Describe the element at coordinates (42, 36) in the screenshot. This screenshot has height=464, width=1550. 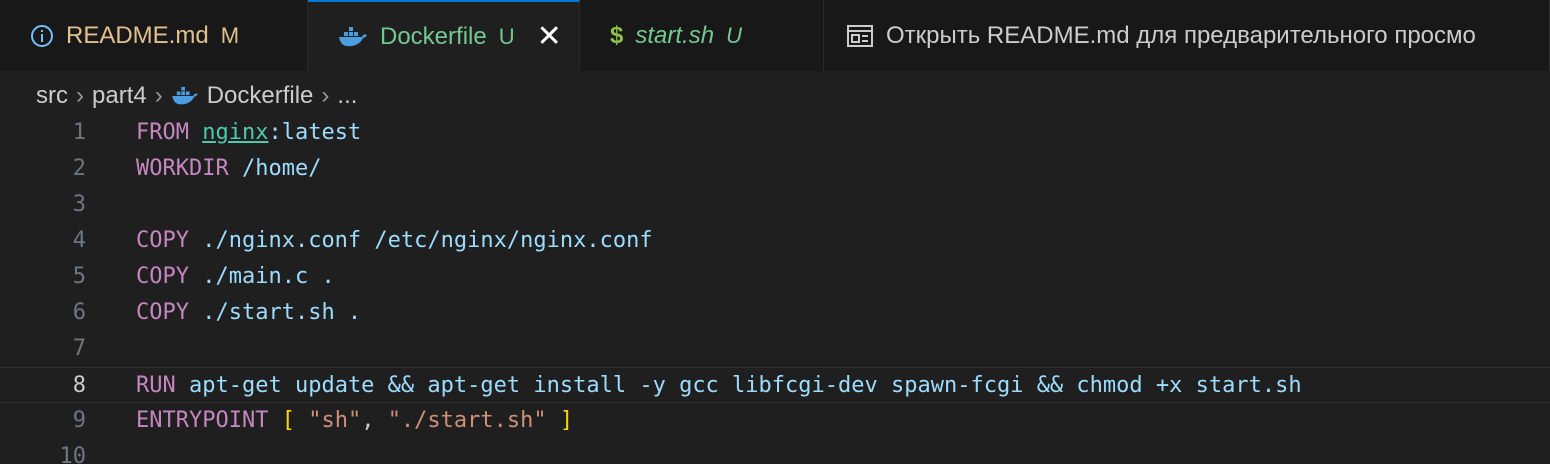
I see `info-icon` at that location.